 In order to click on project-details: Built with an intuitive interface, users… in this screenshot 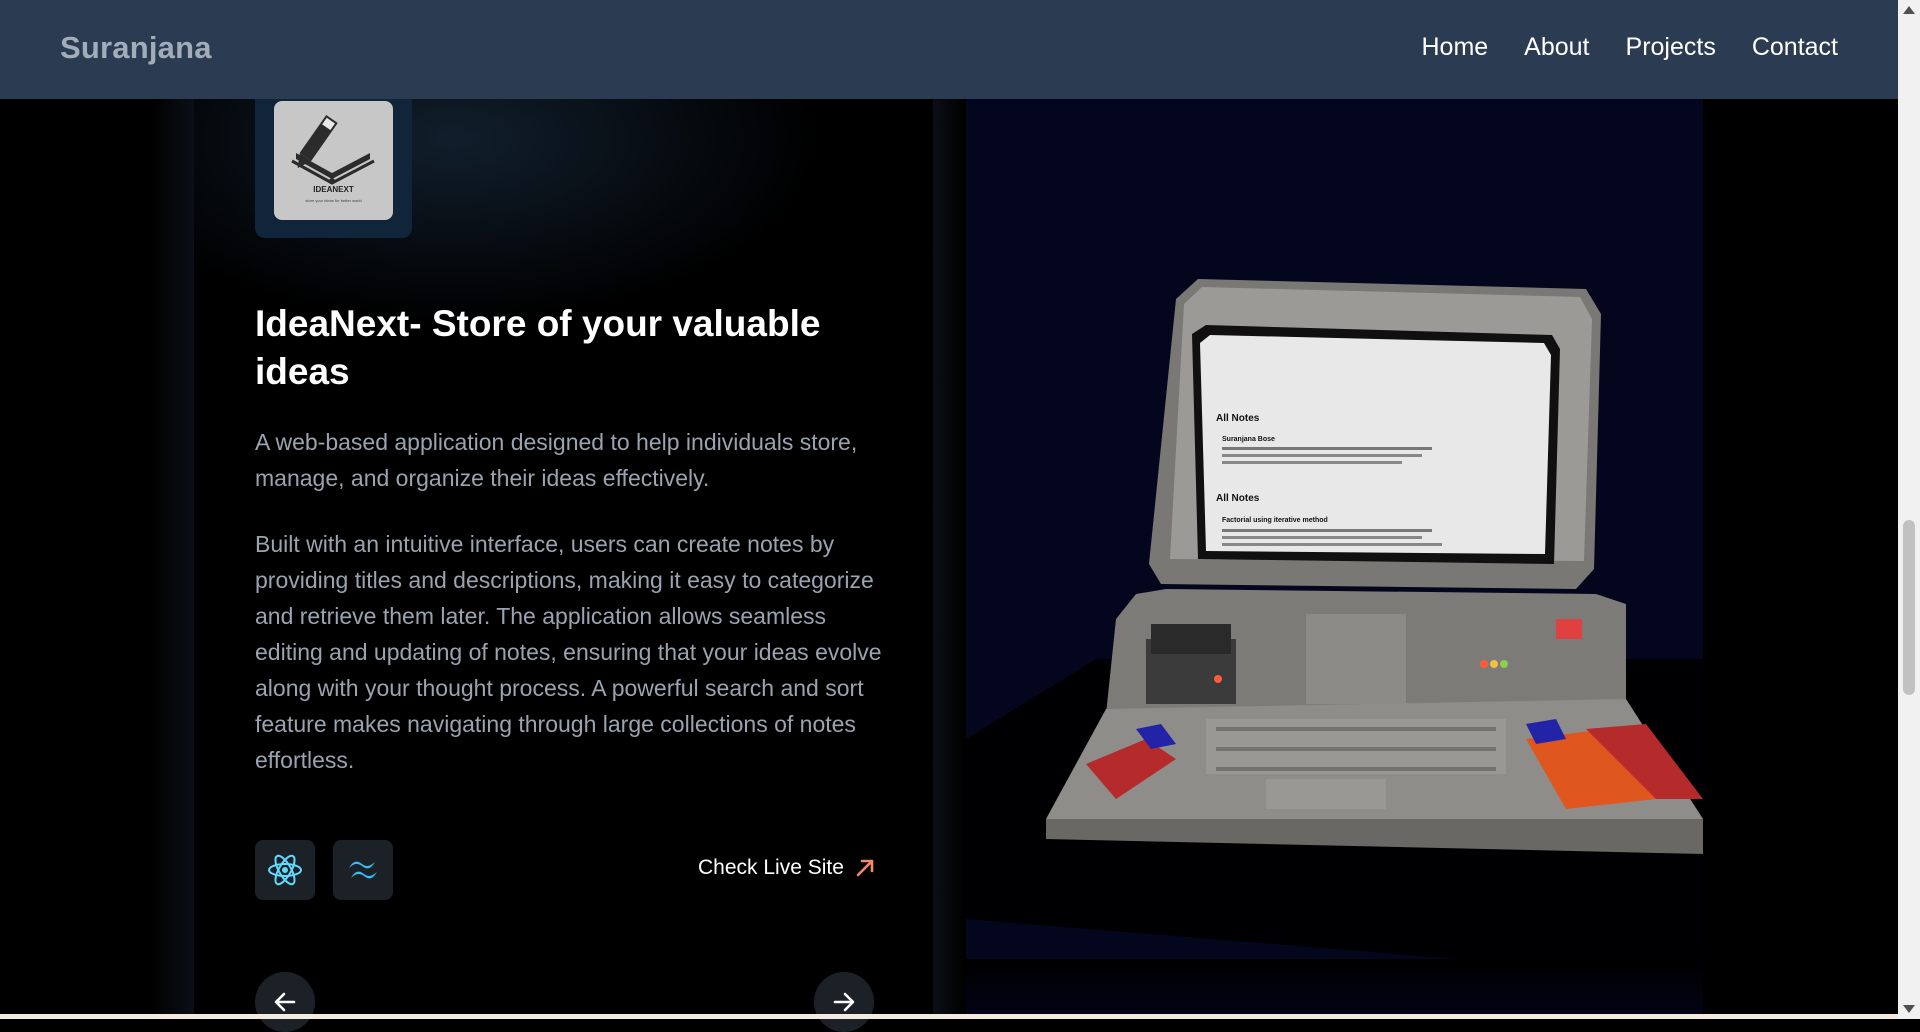, I will do `click(568, 652)`.